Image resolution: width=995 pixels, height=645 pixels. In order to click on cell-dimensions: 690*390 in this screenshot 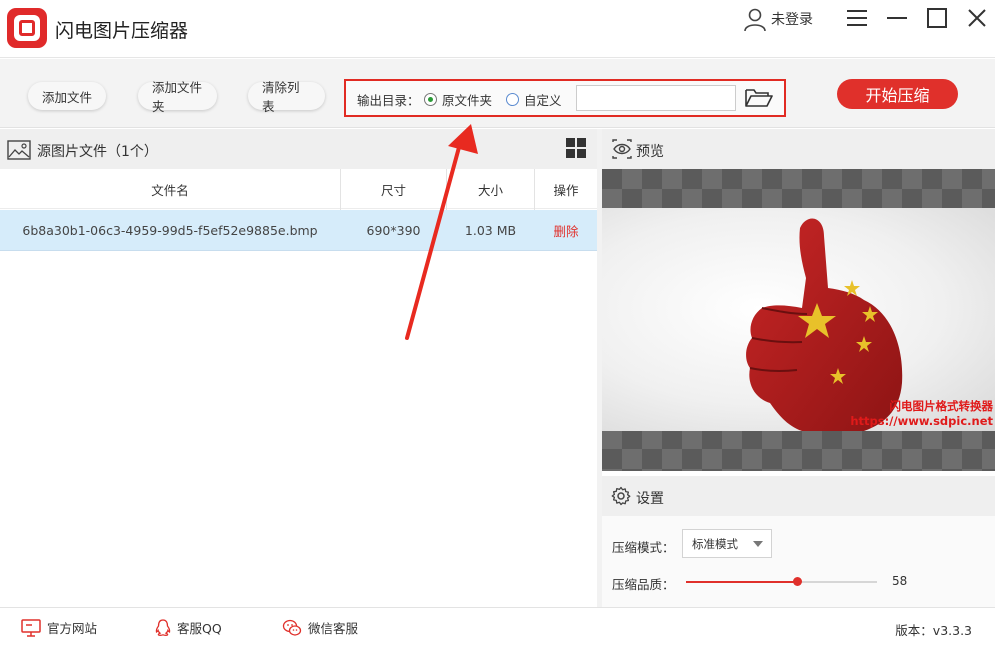, I will do `click(393, 230)`.